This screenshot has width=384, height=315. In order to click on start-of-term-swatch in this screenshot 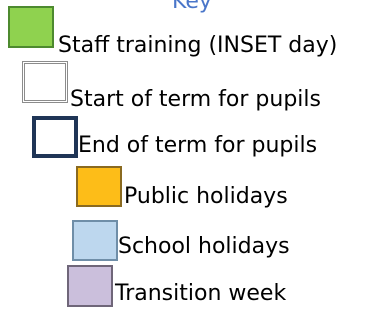, I will do `click(45, 82)`.